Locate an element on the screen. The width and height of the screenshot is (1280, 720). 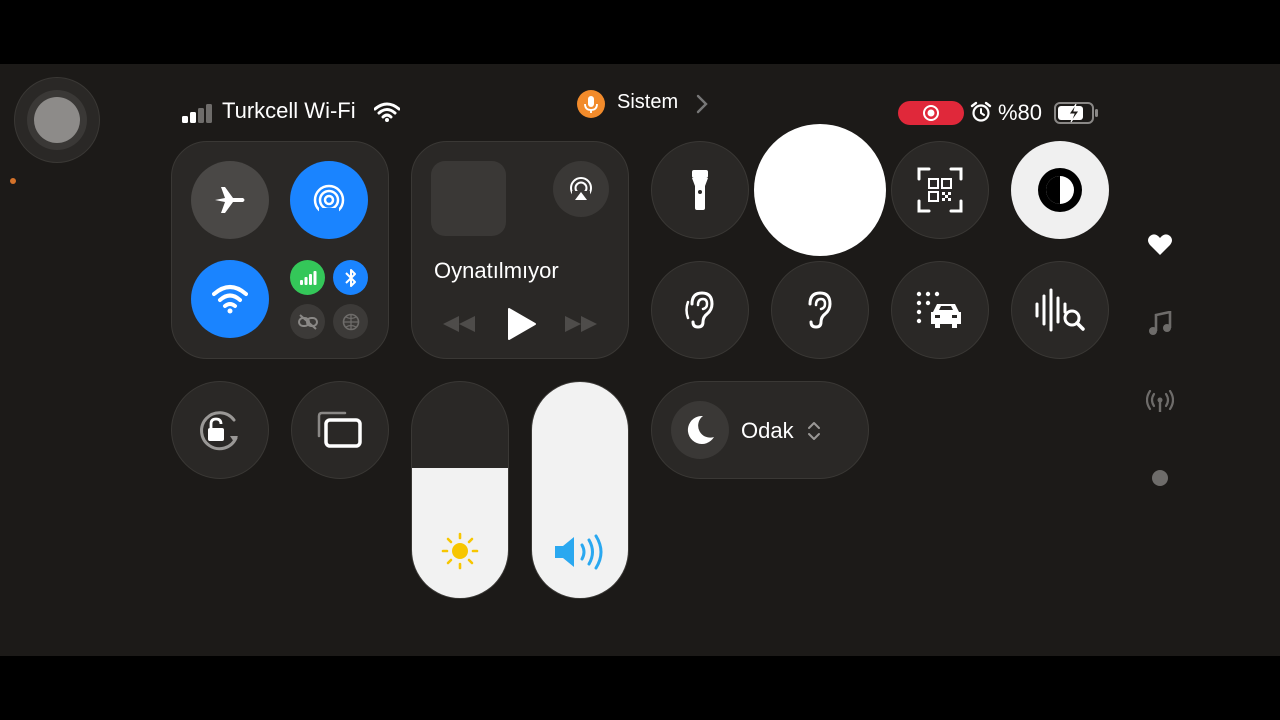
code-scanner-button is located at coordinates (940, 190).